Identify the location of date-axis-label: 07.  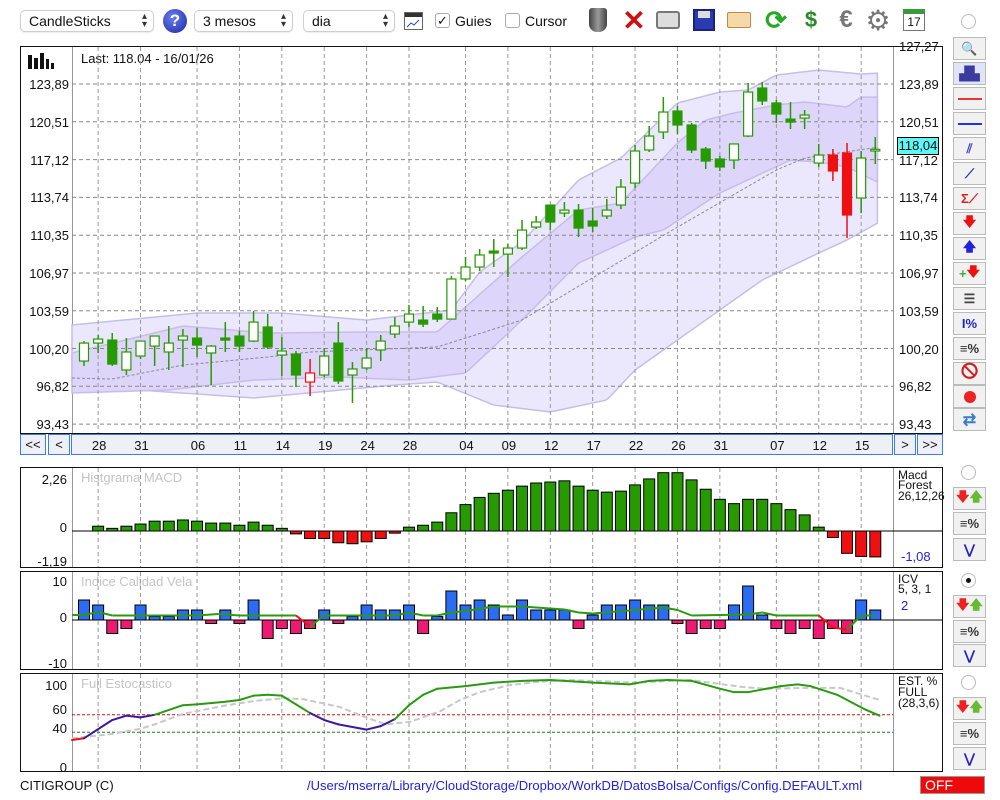
(777, 445).